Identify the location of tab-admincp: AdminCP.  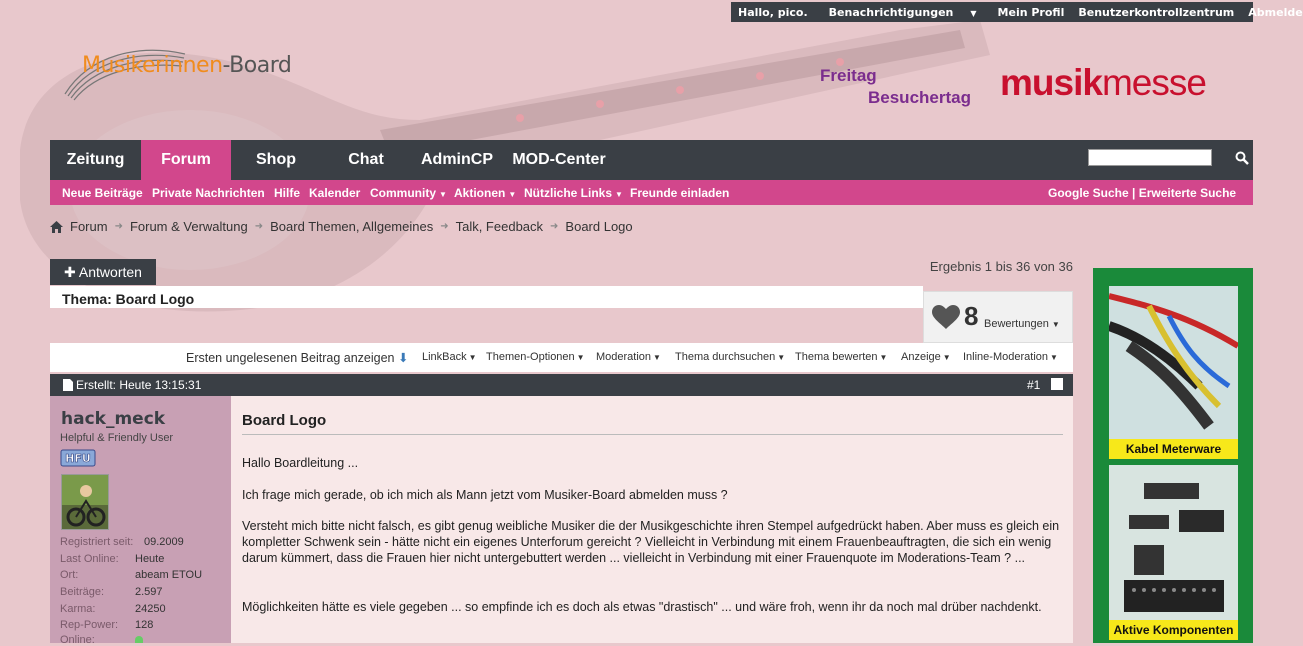
(457, 160).